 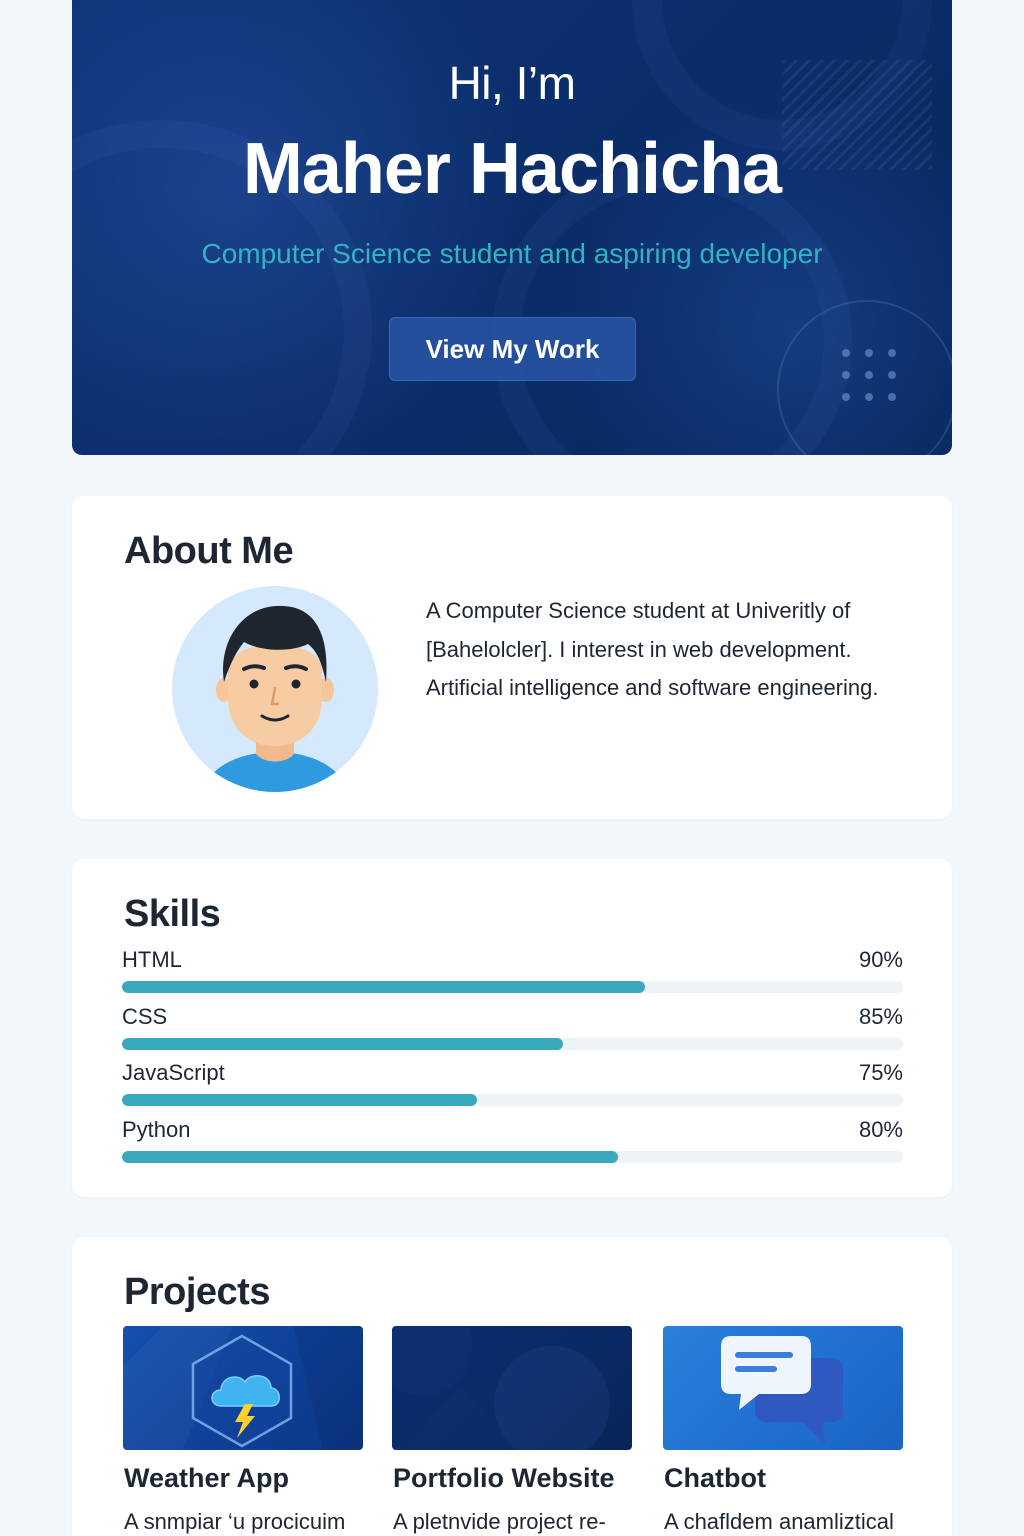 What do you see at coordinates (512, 1085) in the screenshot?
I see `skill-item-javascript: JavaScript 75%` at bounding box center [512, 1085].